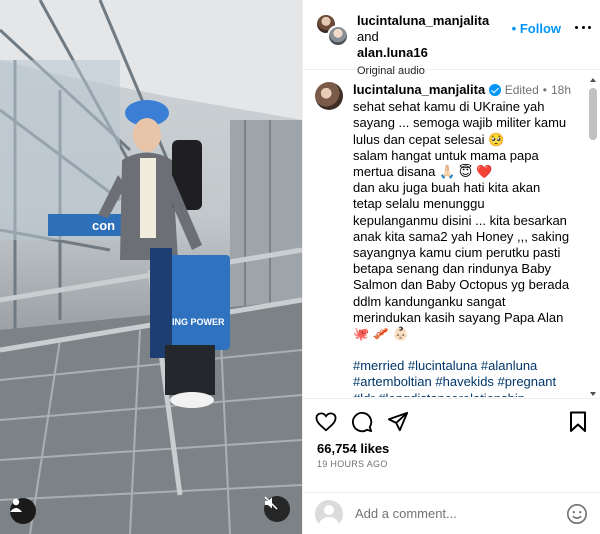  What do you see at coordinates (593, 237) in the screenshot?
I see `caption-scrollbar` at bounding box center [593, 237].